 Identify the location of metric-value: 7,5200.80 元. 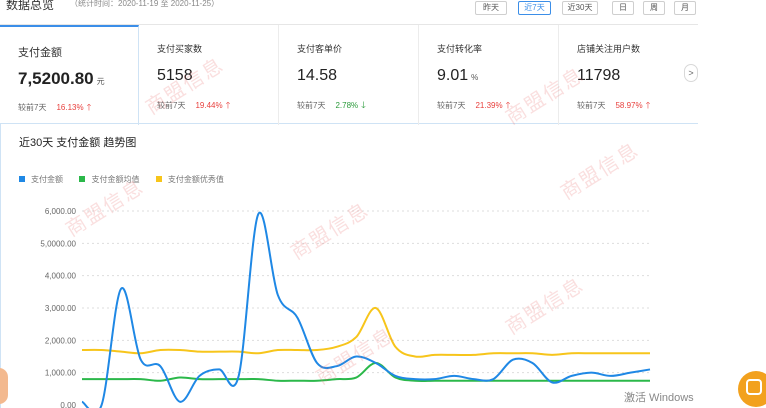
(61, 78).